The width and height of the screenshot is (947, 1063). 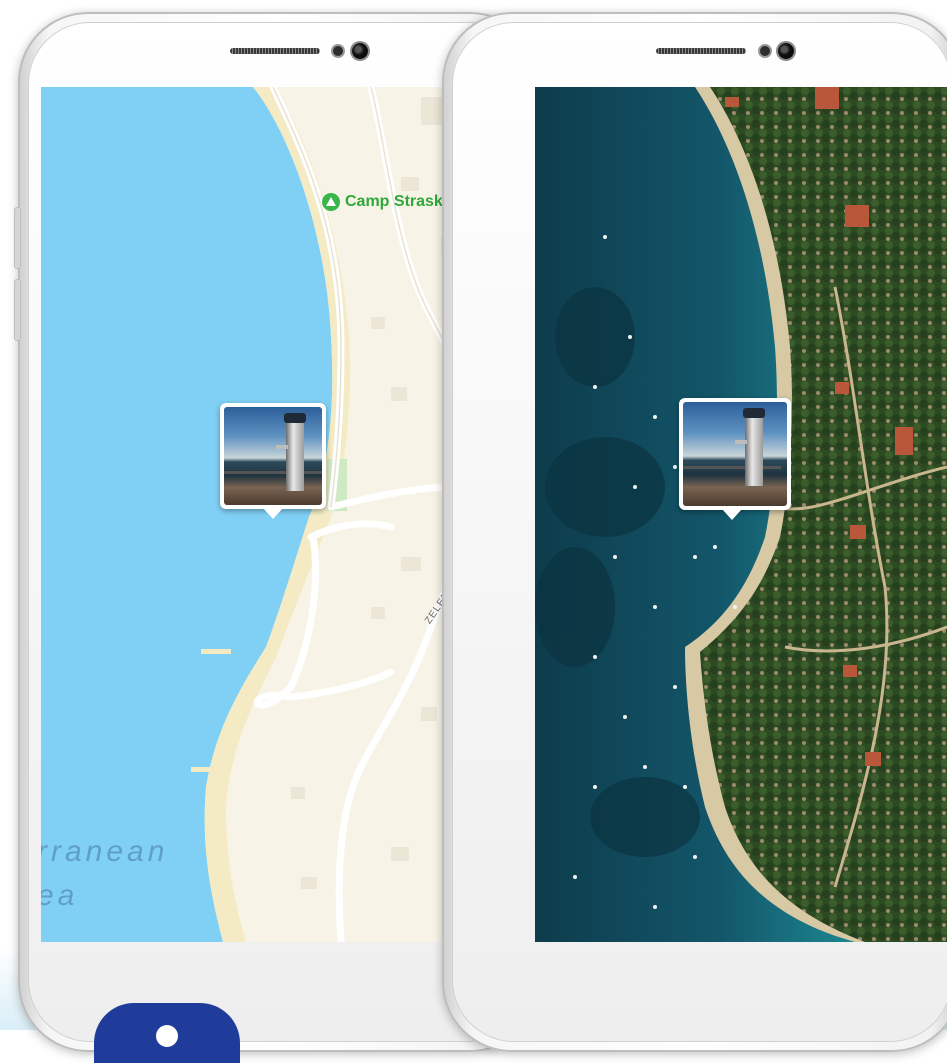 What do you see at coordinates (167, 1033) in the screenshot?
I see `badge-icon` at bounding box center [167, 1033].